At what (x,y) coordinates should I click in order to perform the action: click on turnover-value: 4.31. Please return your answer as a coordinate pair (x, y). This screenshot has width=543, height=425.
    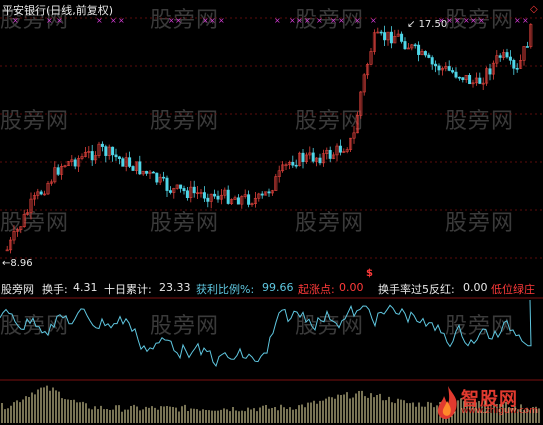
    Looking at the image, I should click on (85, 287).